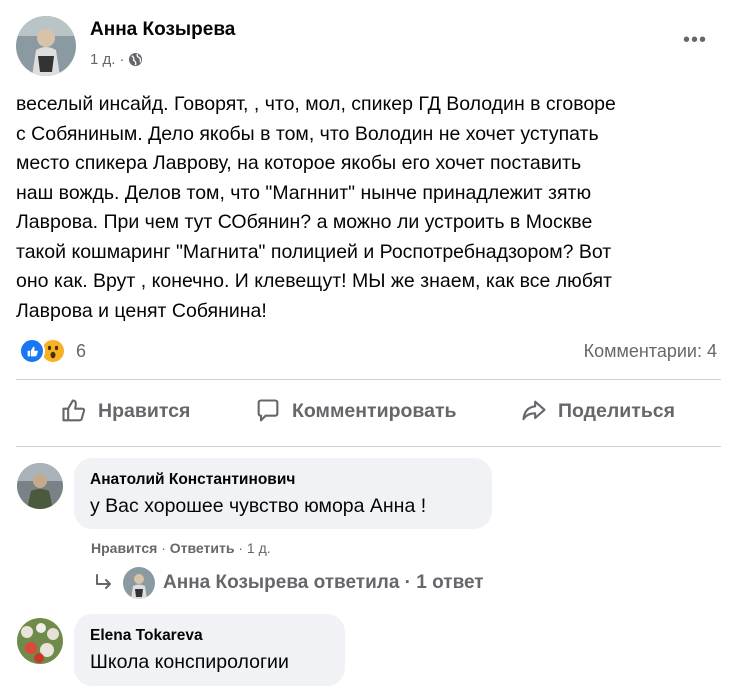  I want to click on view-replies-link: Анна Козырева ответила · 1 ответ, so click(288, 583).